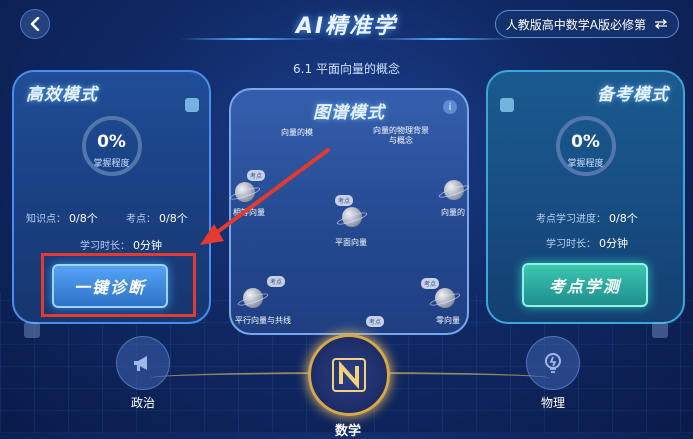  Describe the element at coordinates (349, 375) in the screenshot. I see `math-n-icon` at that location.